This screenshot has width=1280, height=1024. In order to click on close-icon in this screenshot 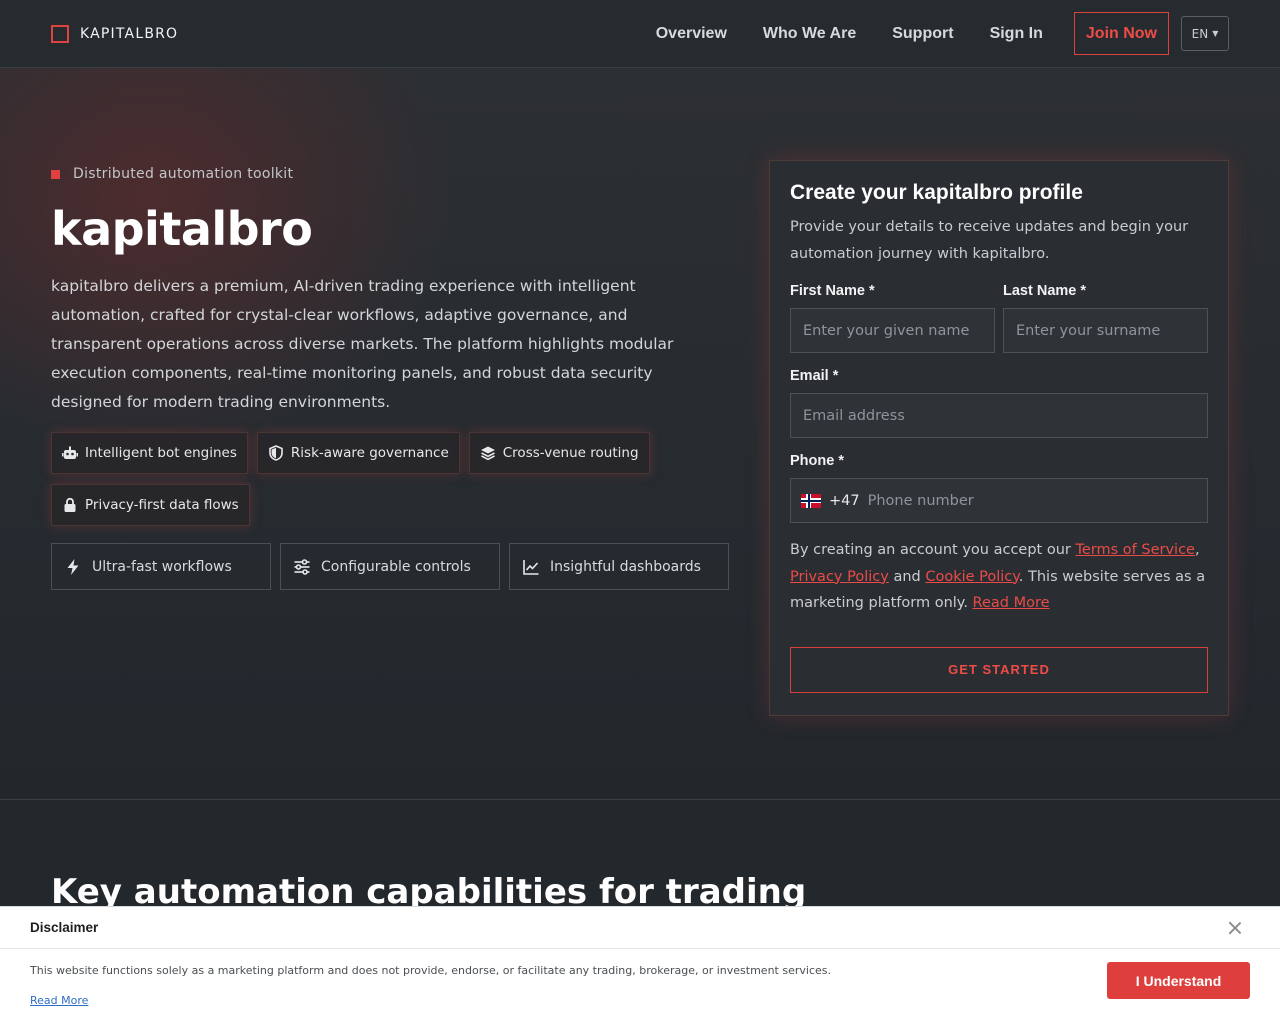, I will do `click(1235, 928)`.